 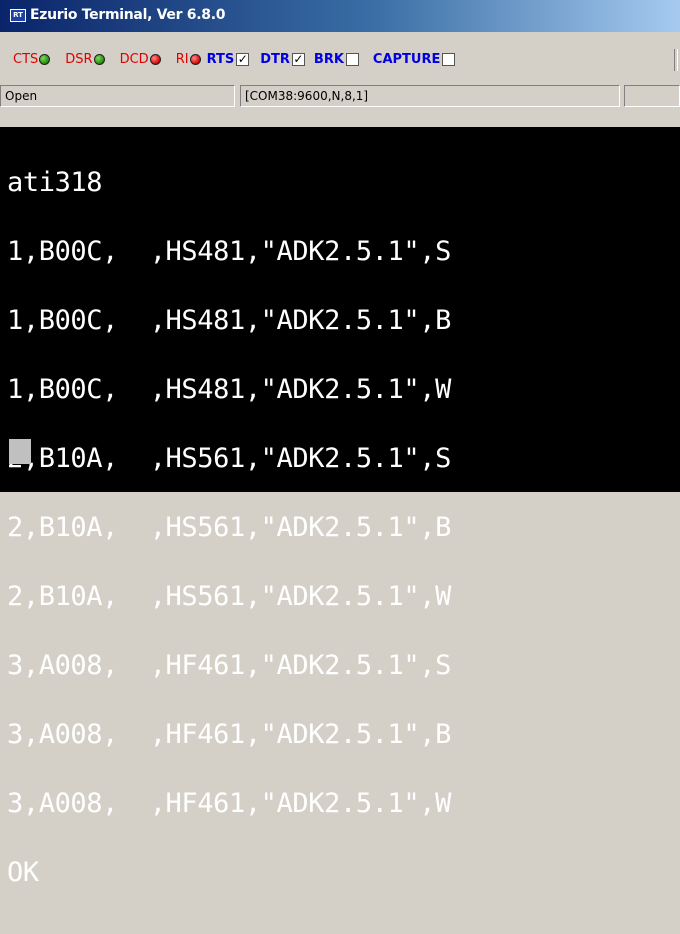 I want to click on terminal-line: 1,B00C, ,HS481,"ADK2.5.1",W, so click(x=229, y=389).